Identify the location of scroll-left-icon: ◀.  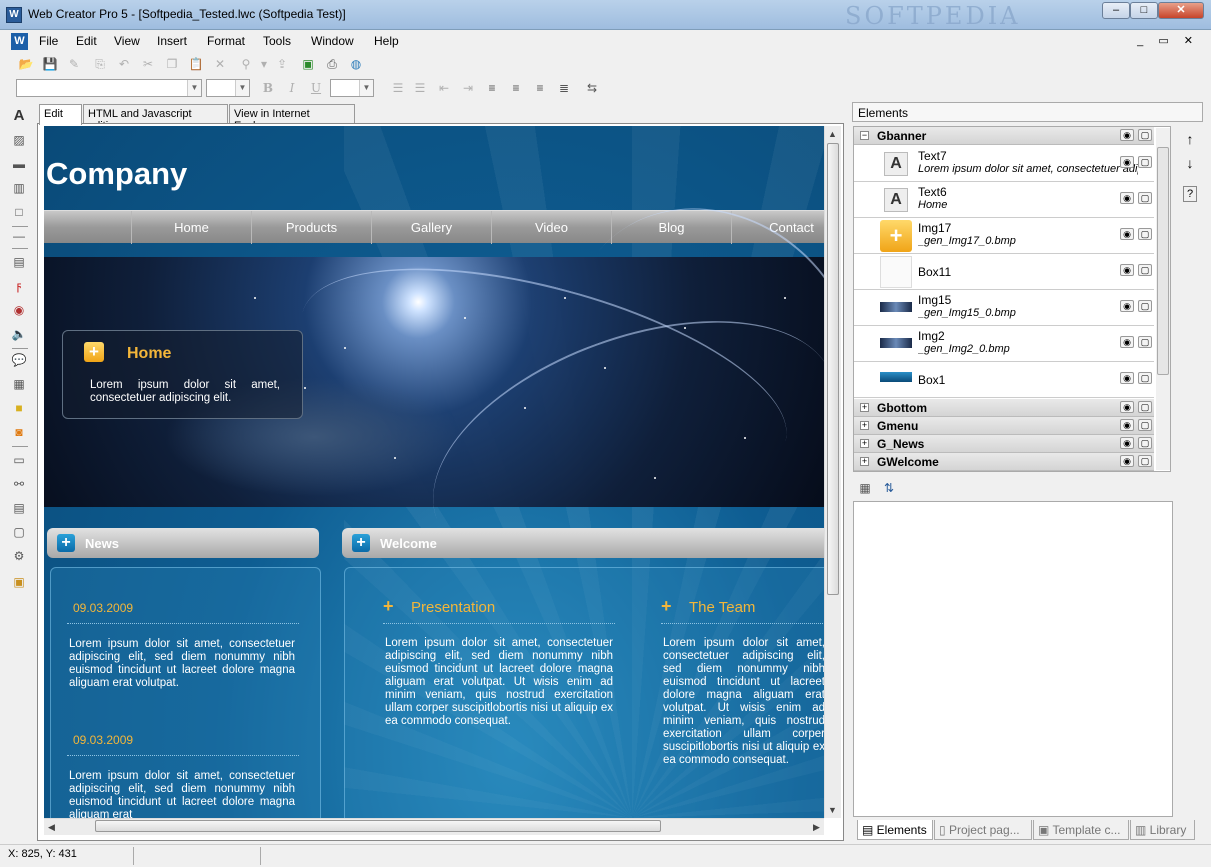
(51, 827).